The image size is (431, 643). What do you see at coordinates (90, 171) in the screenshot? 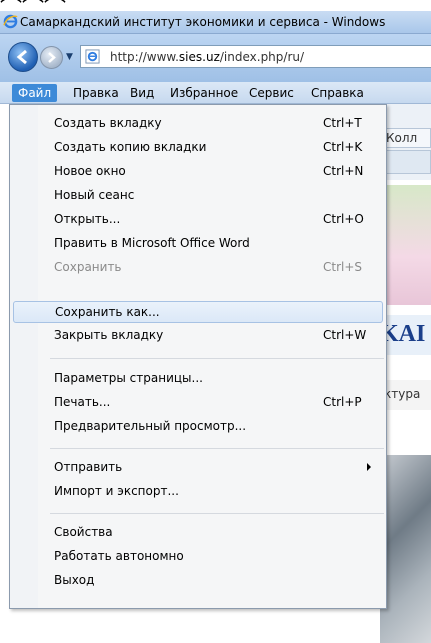
I see `menu-item-label: Новое окно` at bounding box center [90, 171].